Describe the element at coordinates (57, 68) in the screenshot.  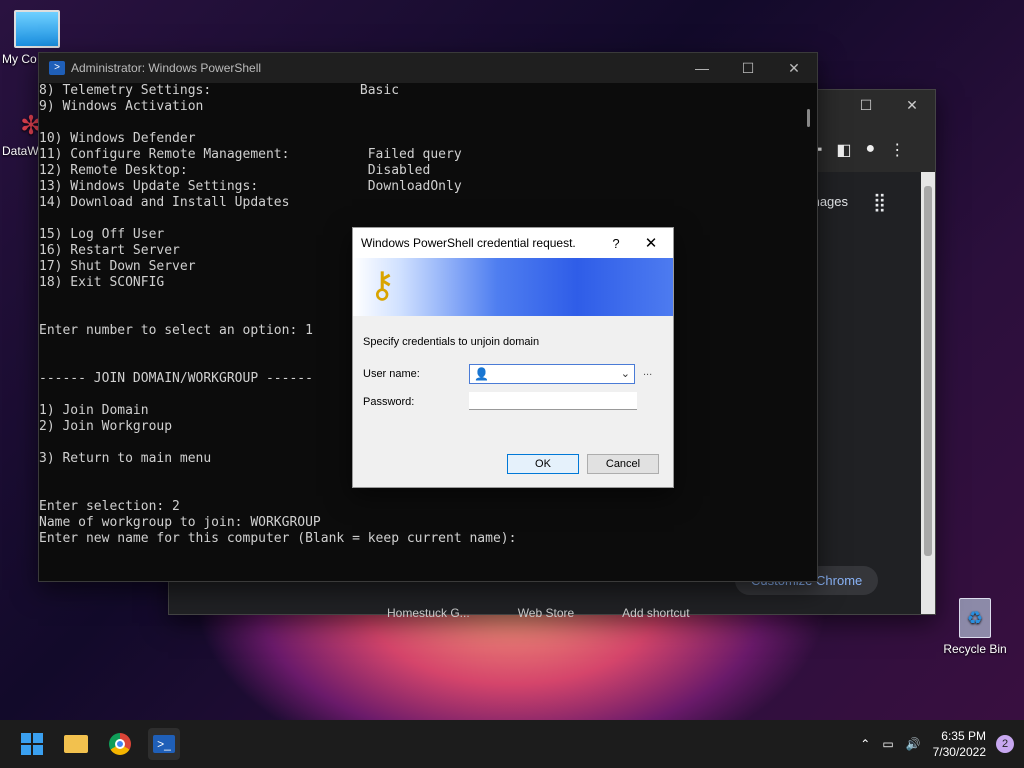
I see `powershell-icon: >` at that location.